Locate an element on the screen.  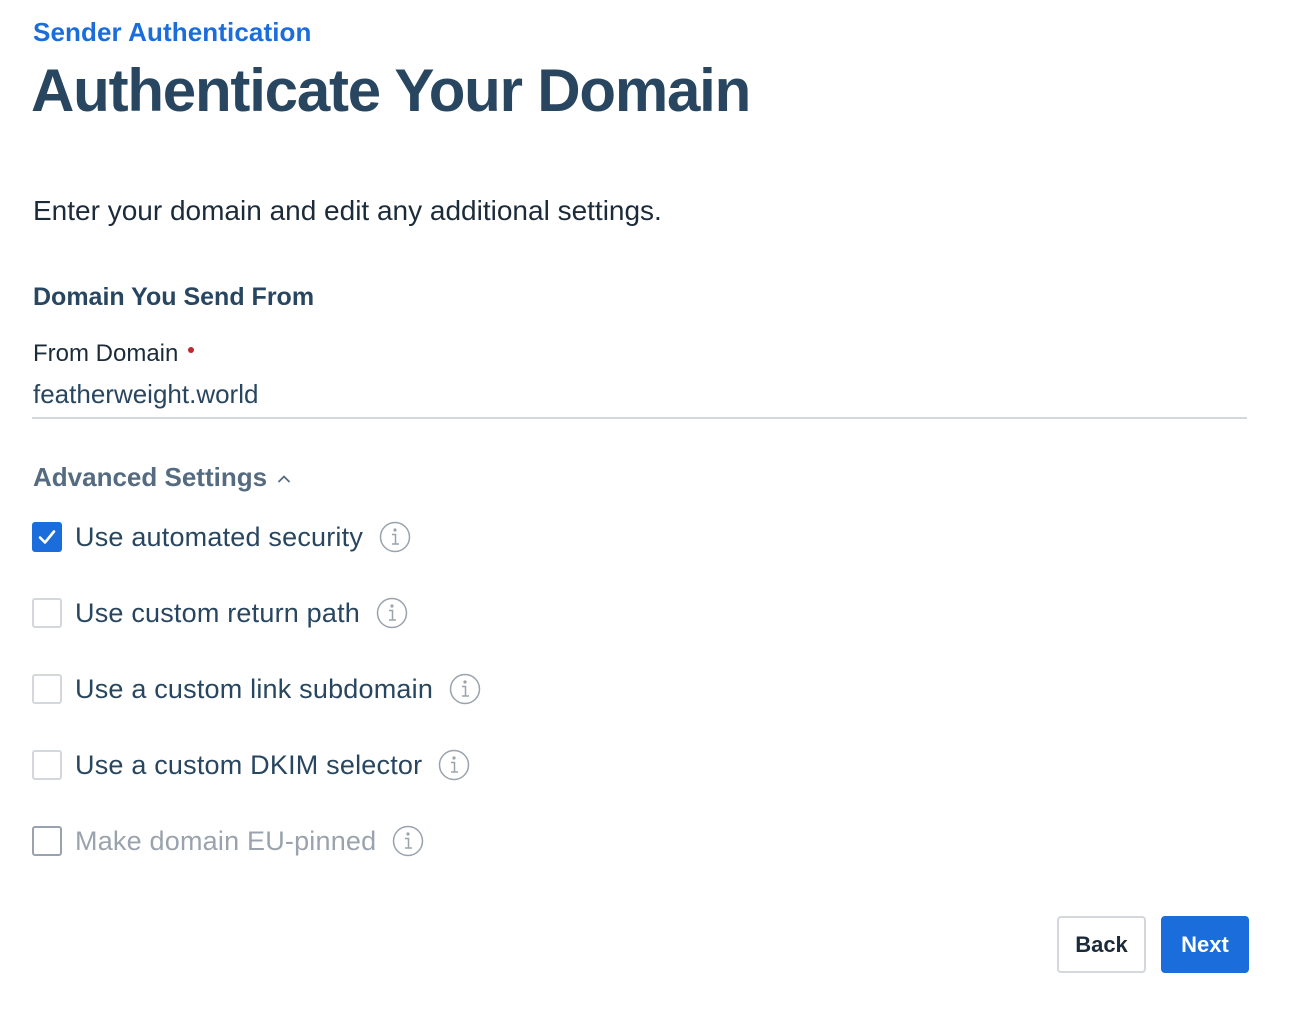
custom-return-path-checkbox is located at coordinates (47, 613).